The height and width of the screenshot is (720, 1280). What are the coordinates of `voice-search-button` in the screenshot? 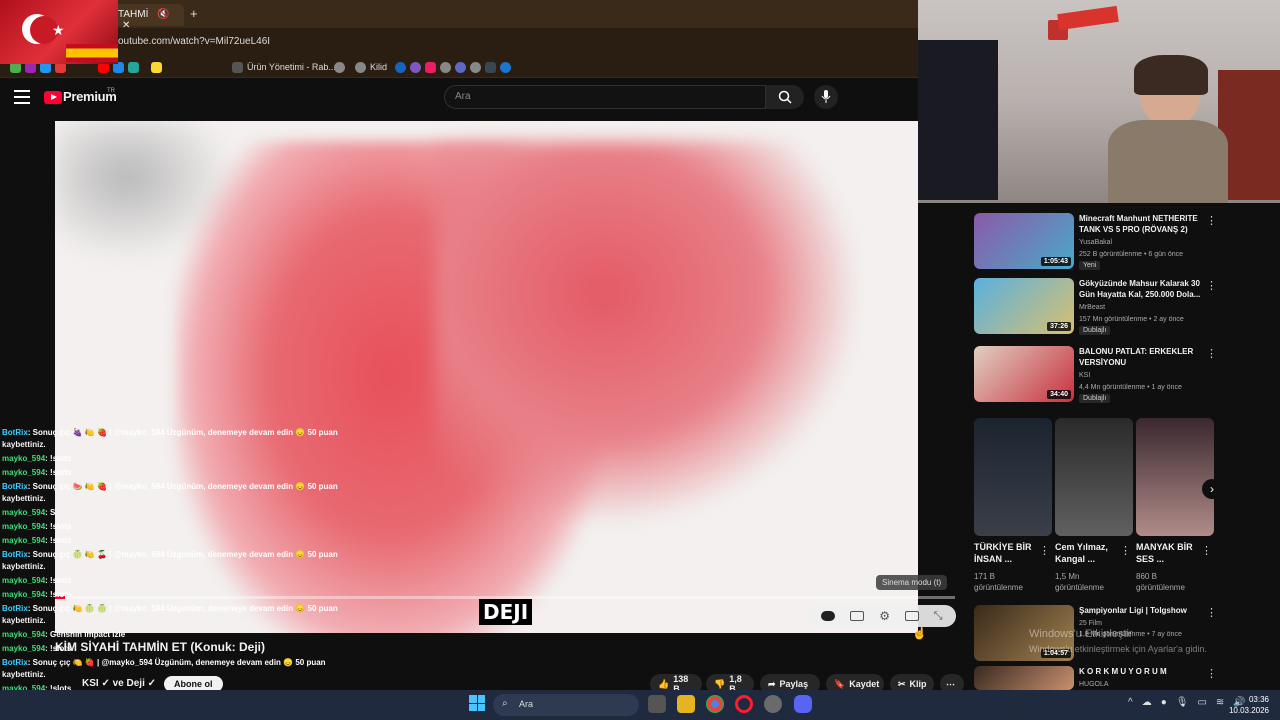 It's located at (826, 97).